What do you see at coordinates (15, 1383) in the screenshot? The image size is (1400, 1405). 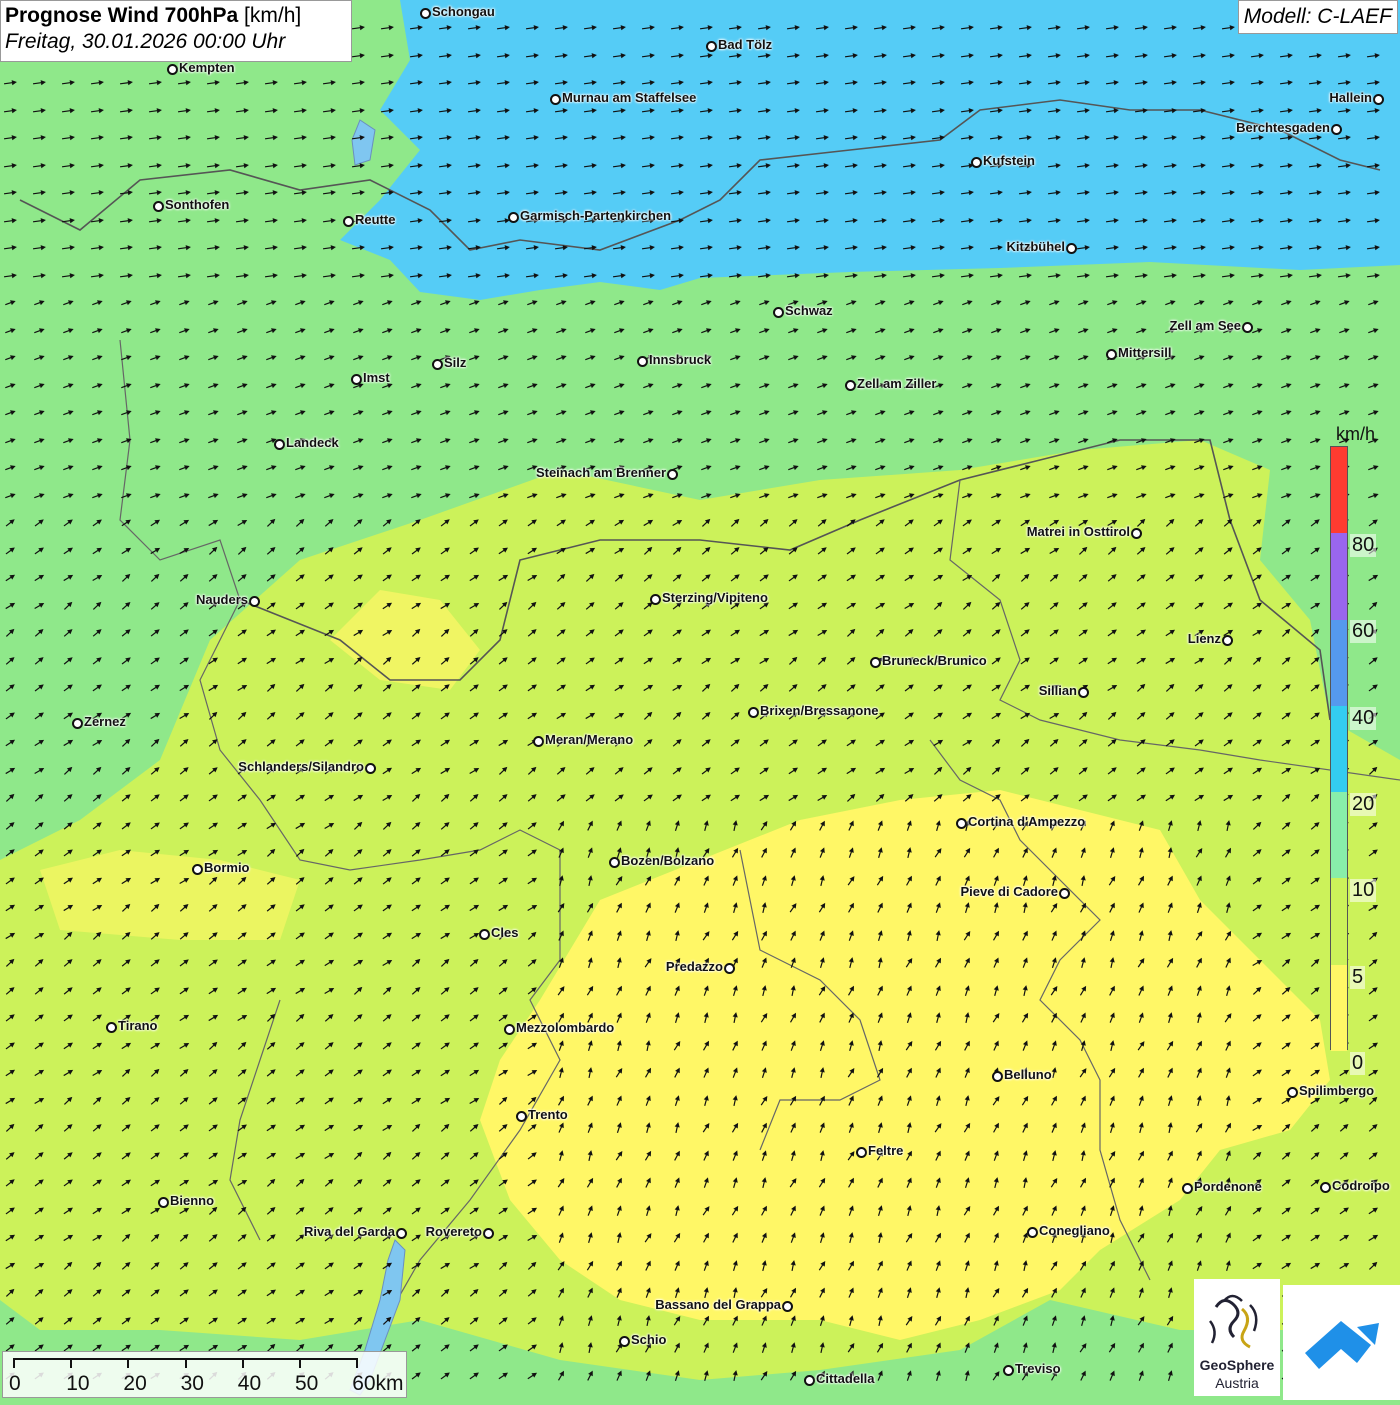 I see `scale-label: 0` at bounding box center [15, 1383].